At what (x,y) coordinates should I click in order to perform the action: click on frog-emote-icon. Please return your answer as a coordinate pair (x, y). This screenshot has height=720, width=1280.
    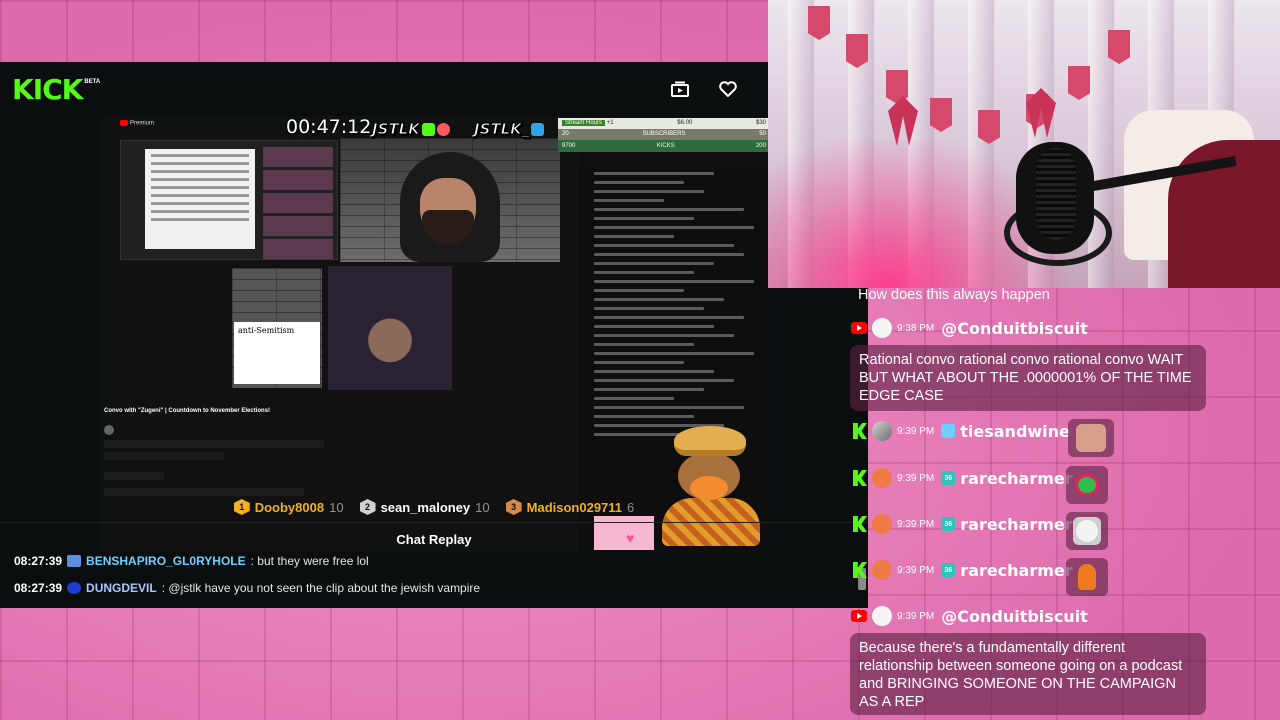
    Looking at the image, I should click on (1087, 485).